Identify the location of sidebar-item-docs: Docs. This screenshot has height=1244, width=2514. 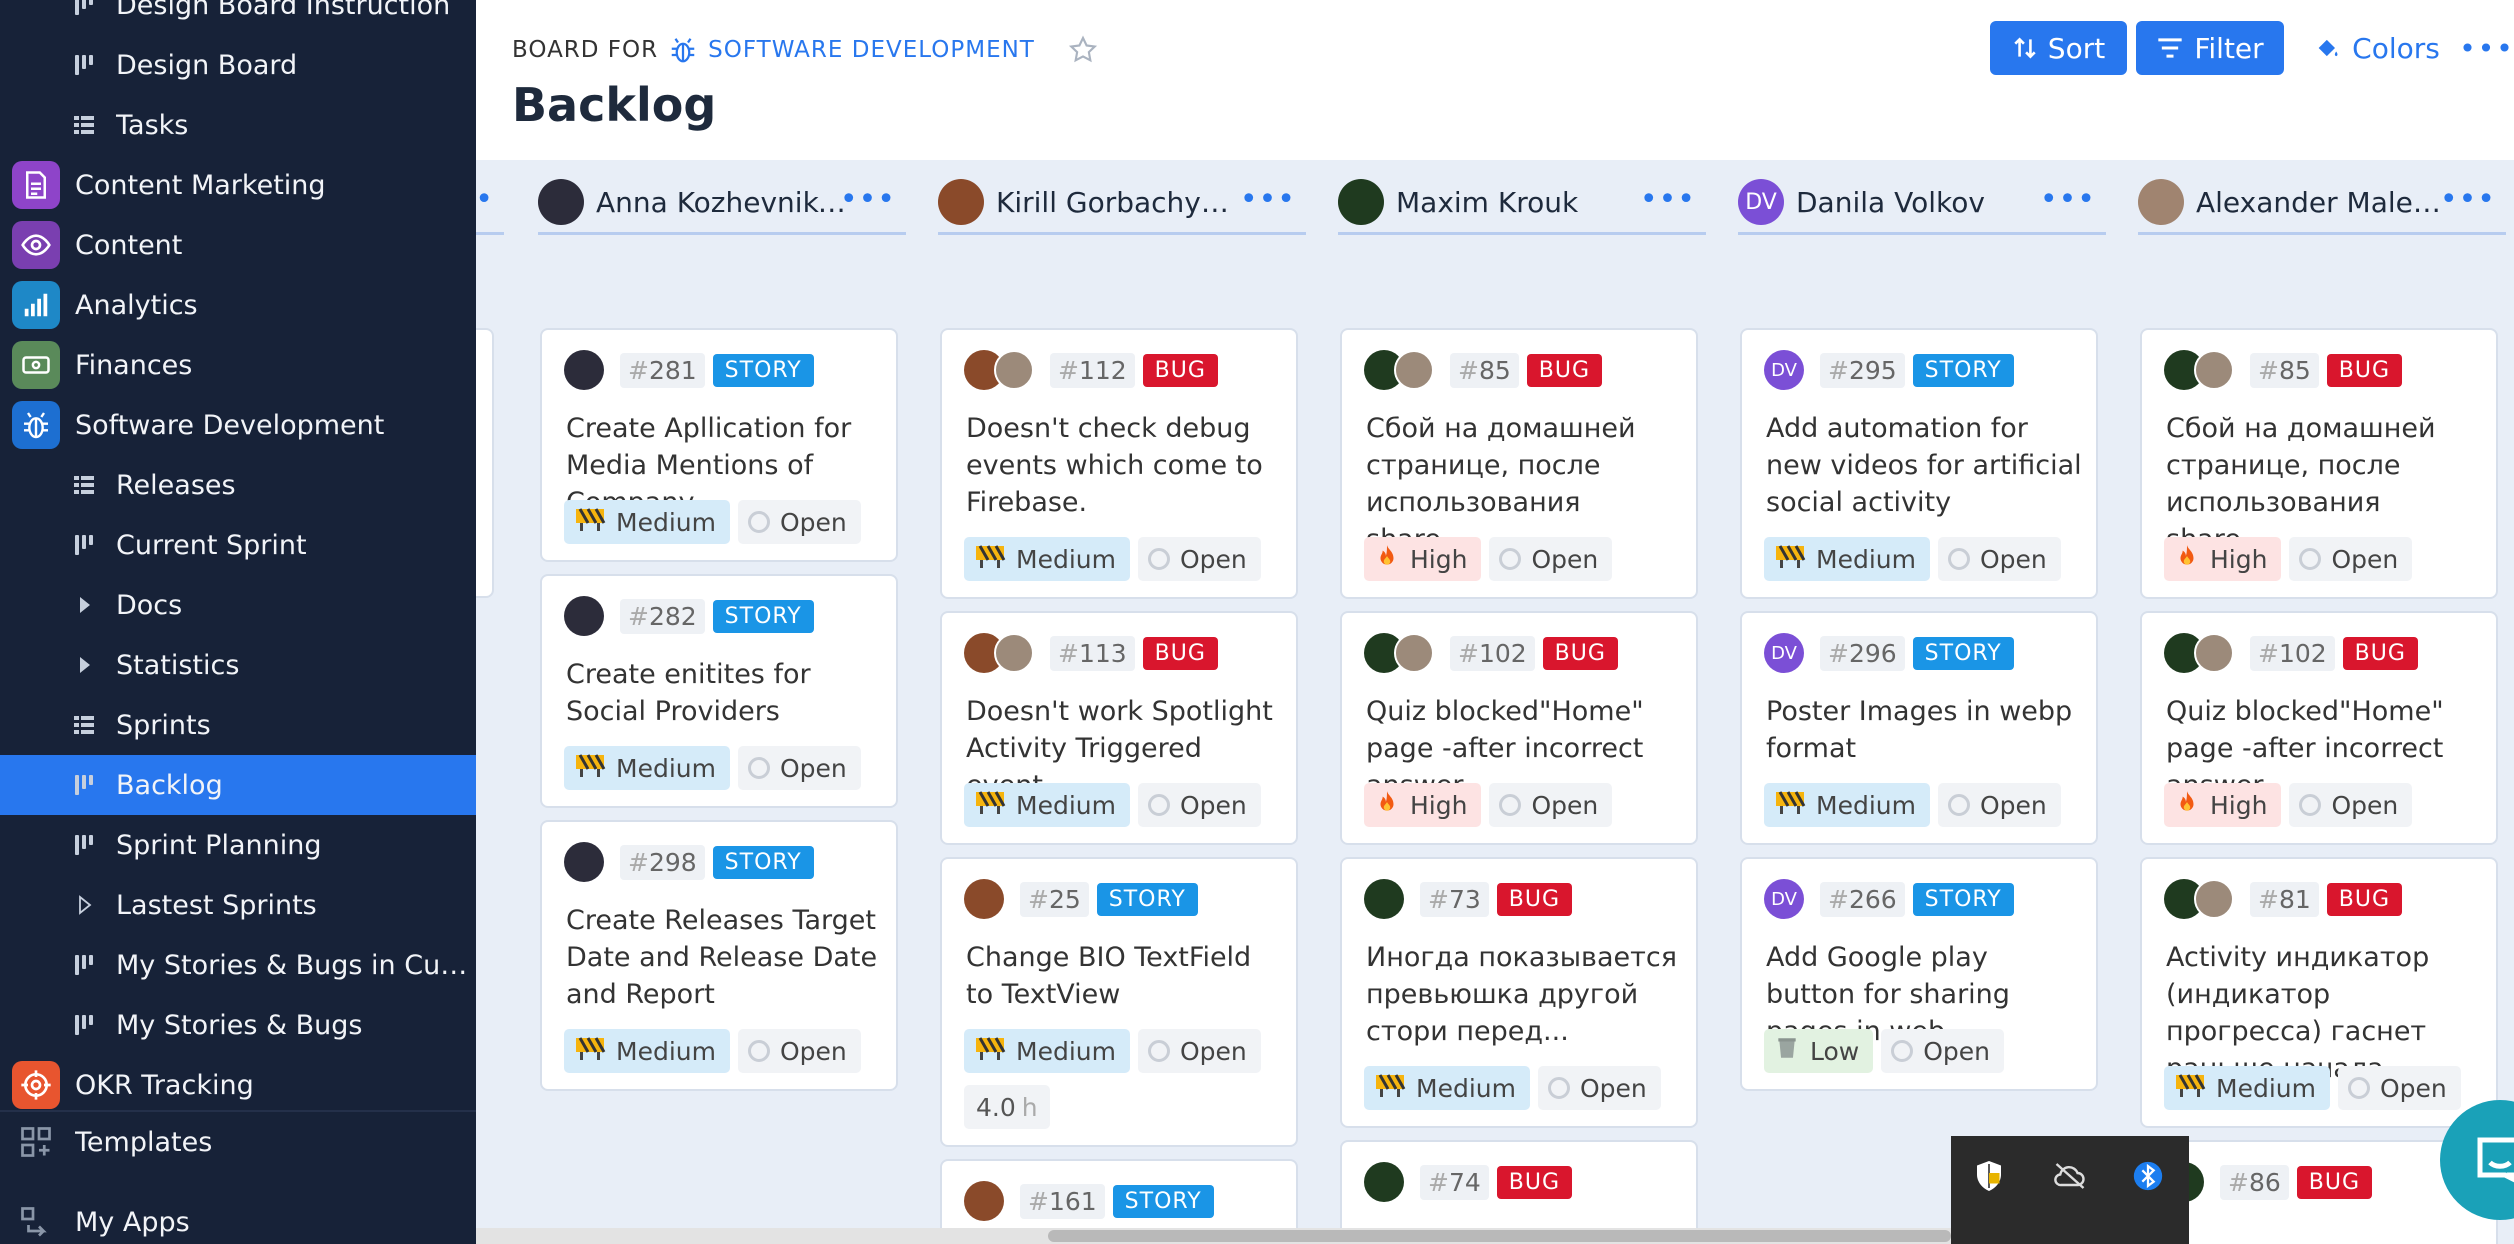
(238, 605).